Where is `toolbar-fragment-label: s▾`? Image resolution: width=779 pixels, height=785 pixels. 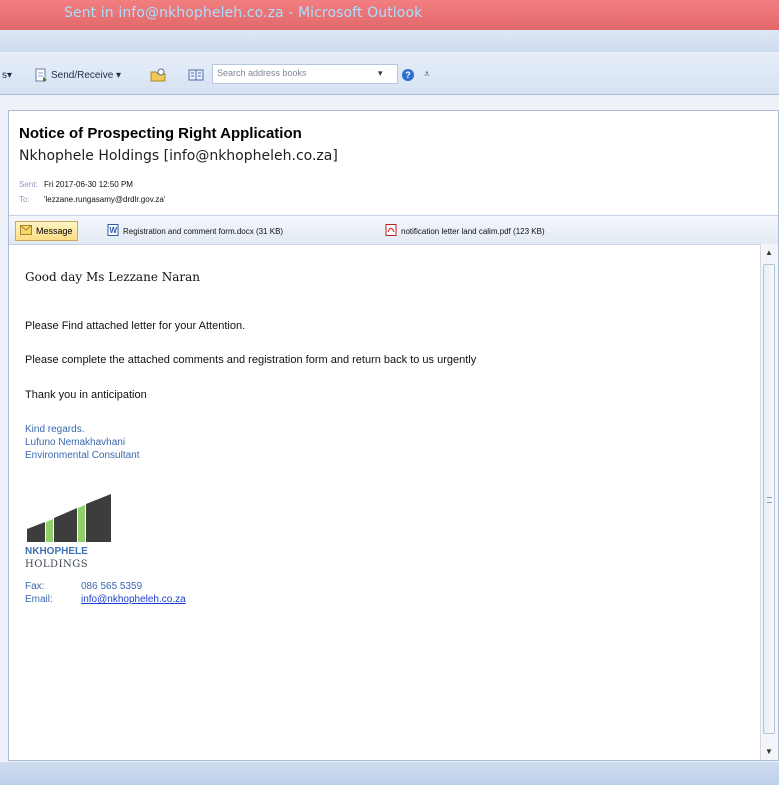 toolbar-fragment-label: s▾ is located at coordinates (7, 75).